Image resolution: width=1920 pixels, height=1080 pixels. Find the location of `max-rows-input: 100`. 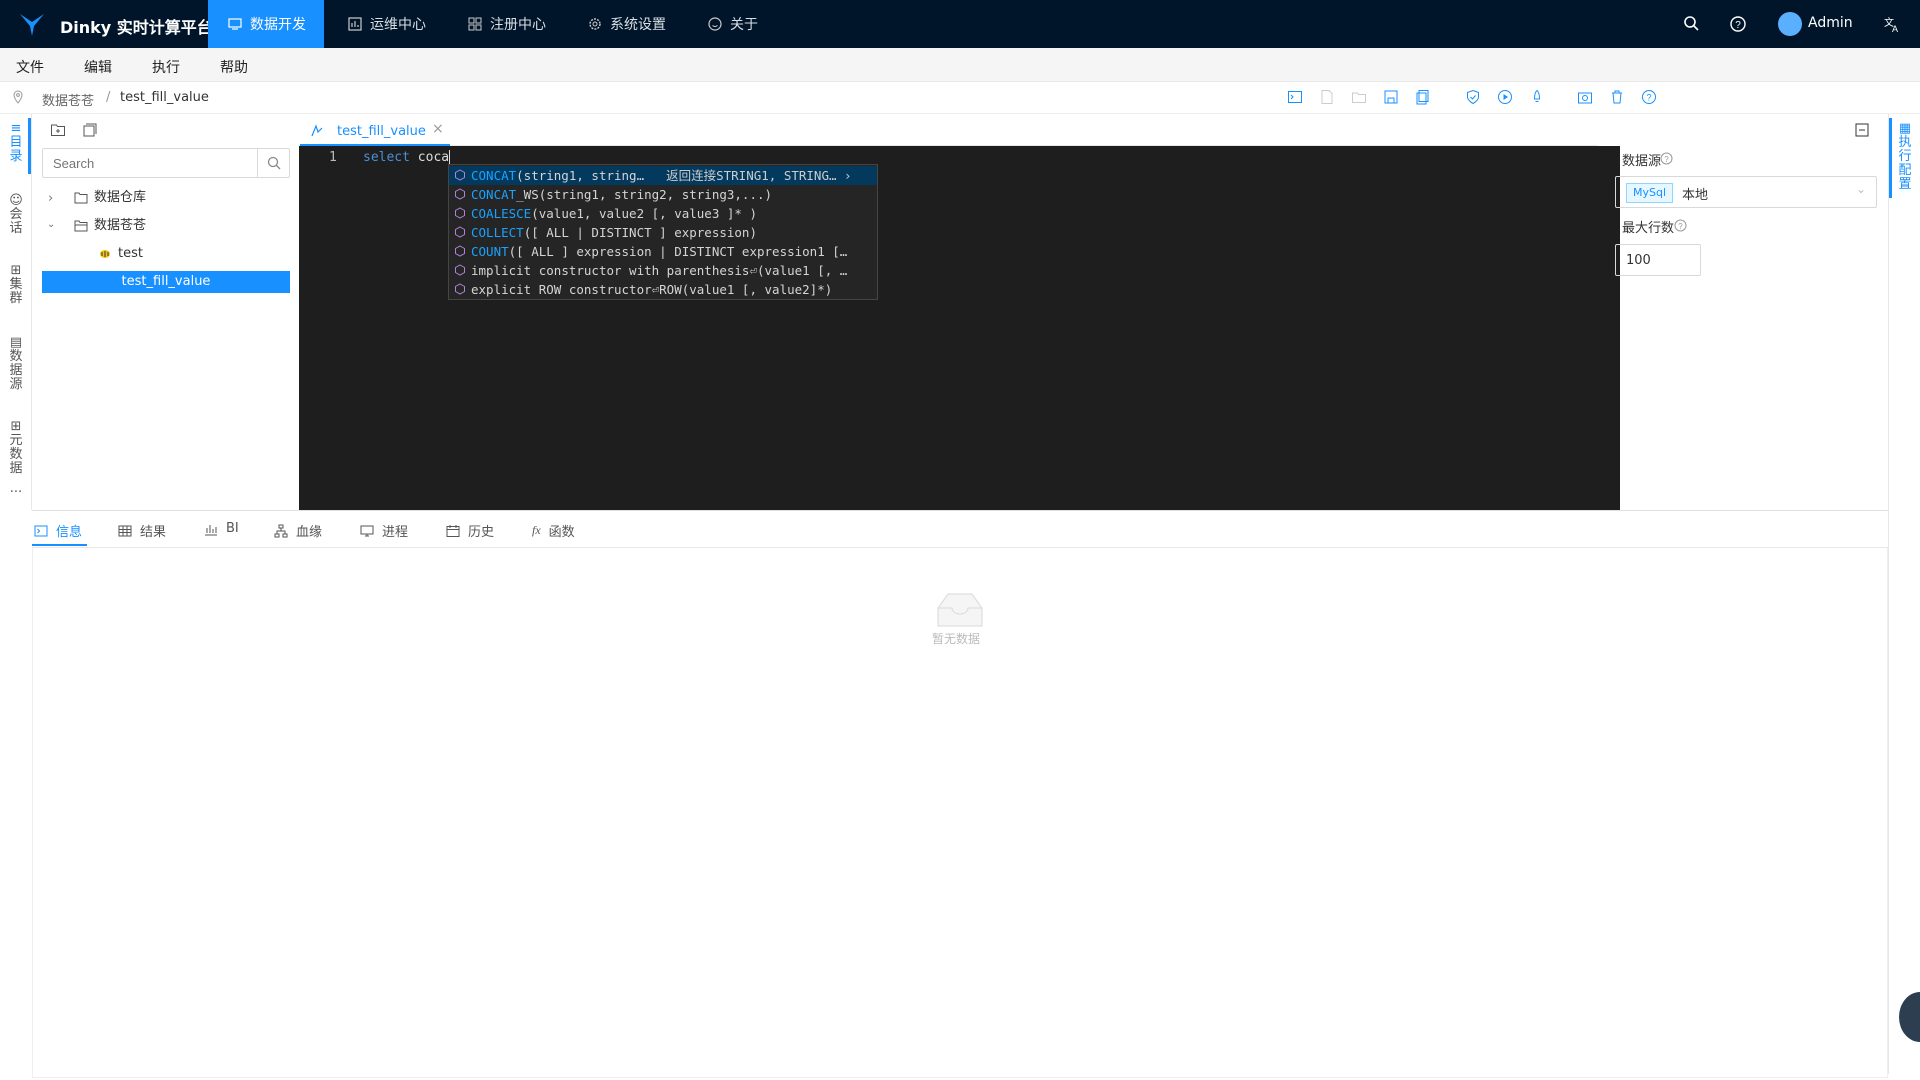

max-rows-input: 100 is located at coordinates (1658, 260).